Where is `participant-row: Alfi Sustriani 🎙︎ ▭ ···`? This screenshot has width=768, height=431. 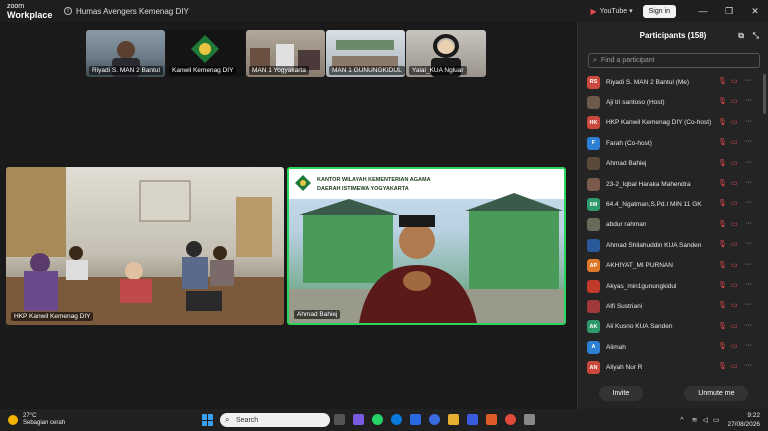
participant-row: Alfi Sustriani 🎙︎ ▭ ··· is located at coordinates (673, 306).